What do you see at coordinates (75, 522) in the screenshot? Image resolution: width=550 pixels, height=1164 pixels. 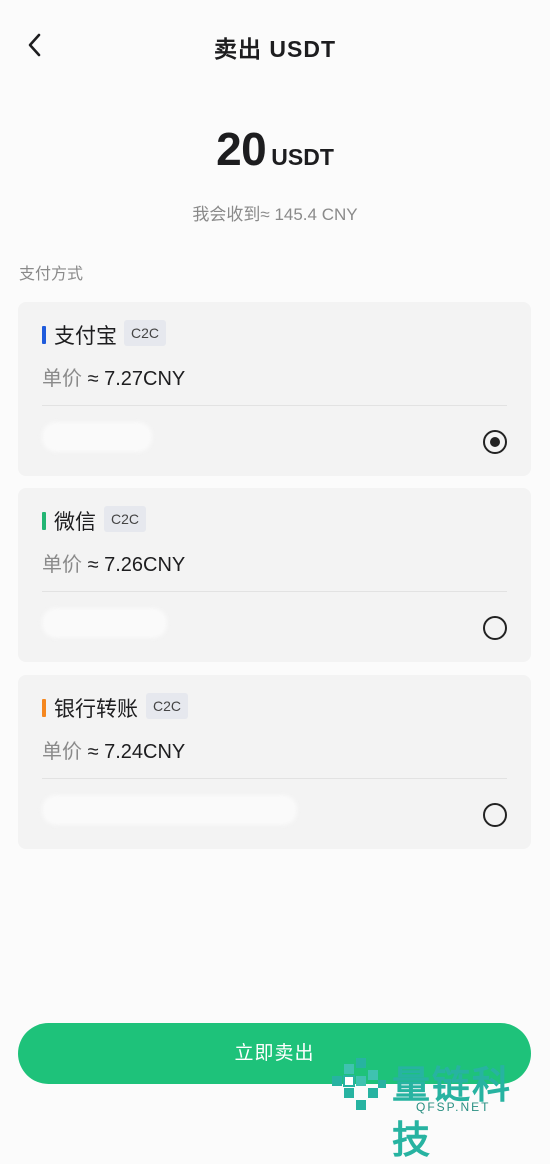 I see `payment-name: 微信` at bounding box center [75, 522].